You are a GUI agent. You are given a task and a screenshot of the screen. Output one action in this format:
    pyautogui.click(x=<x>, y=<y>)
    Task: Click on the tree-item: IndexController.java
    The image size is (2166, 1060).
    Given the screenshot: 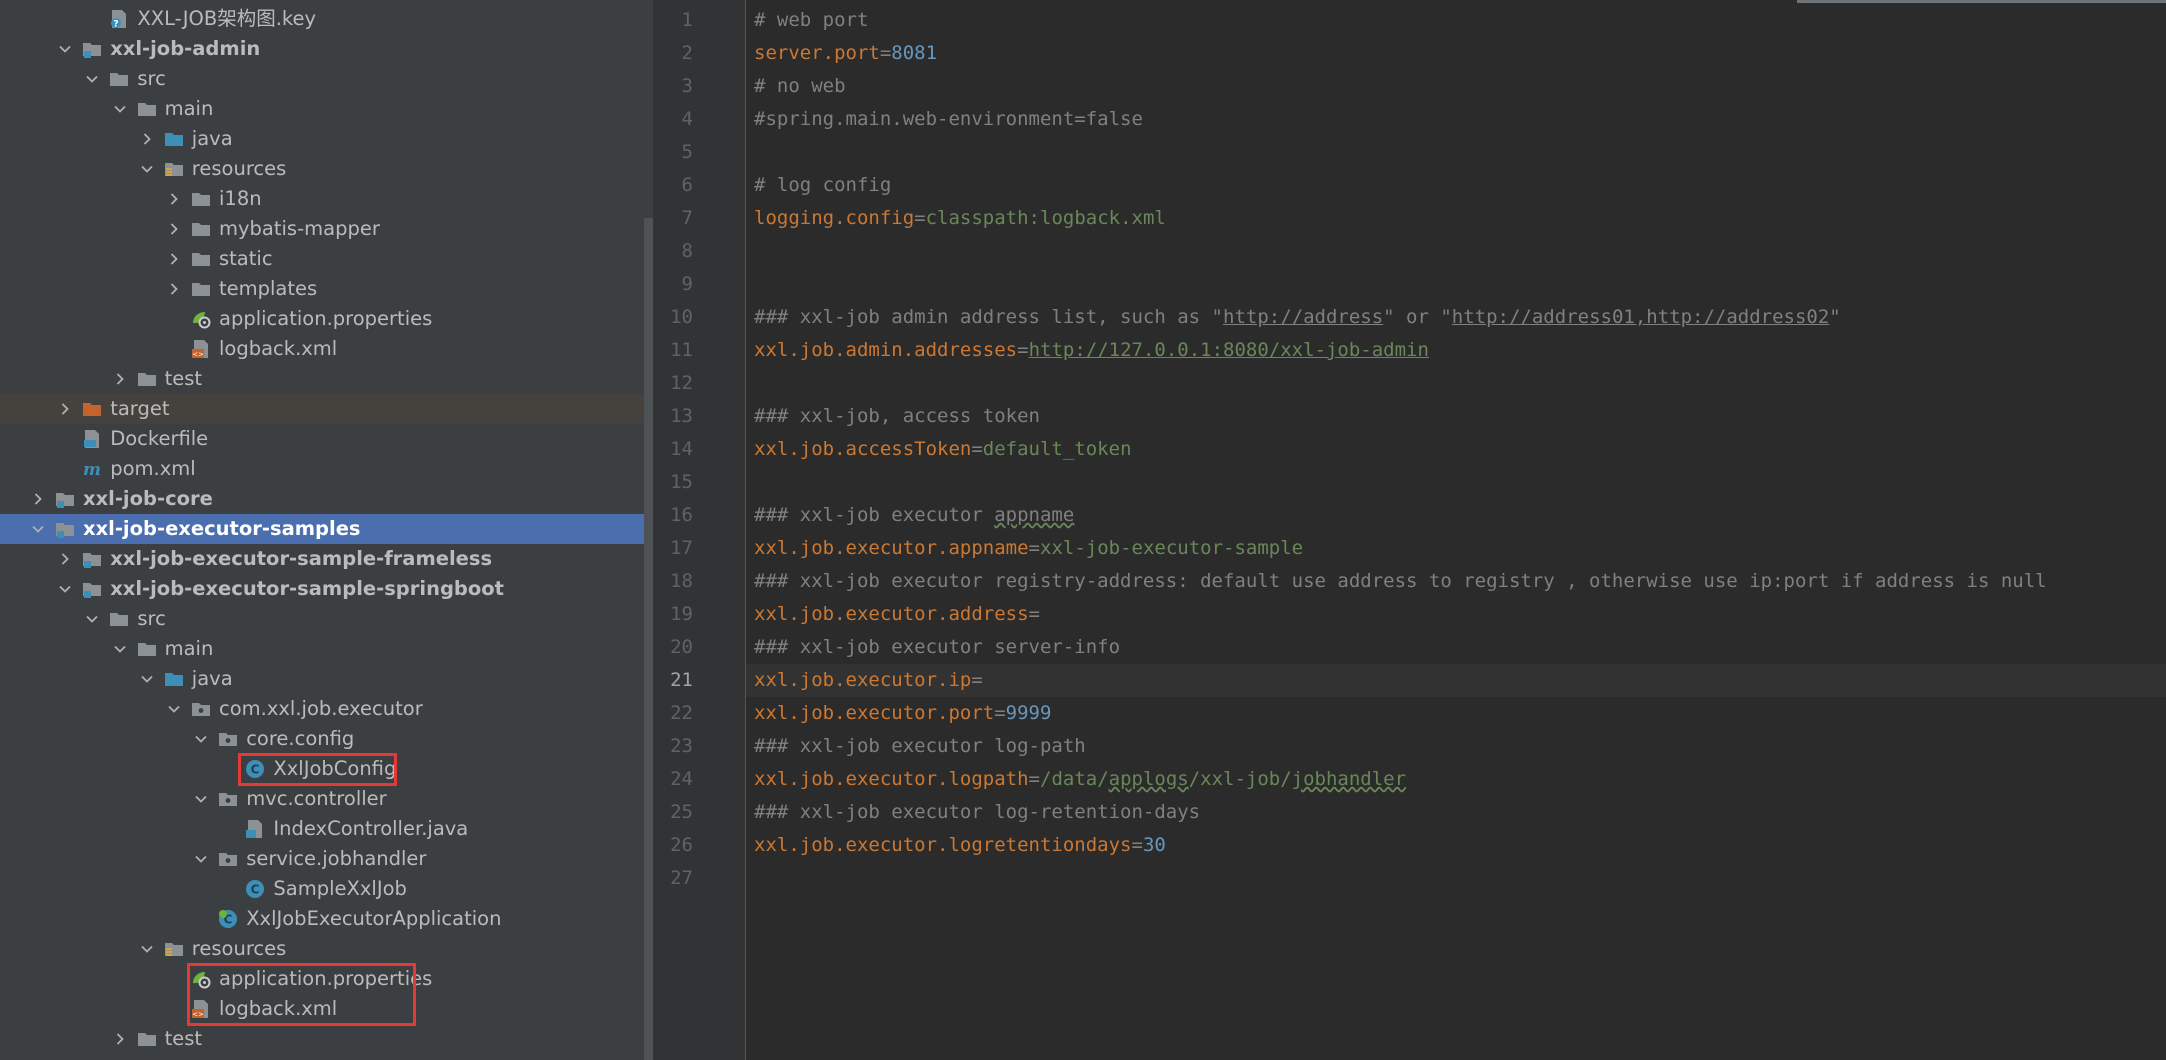 What is the action you would take?
    pyautogui.click(x=322, y=829)
    